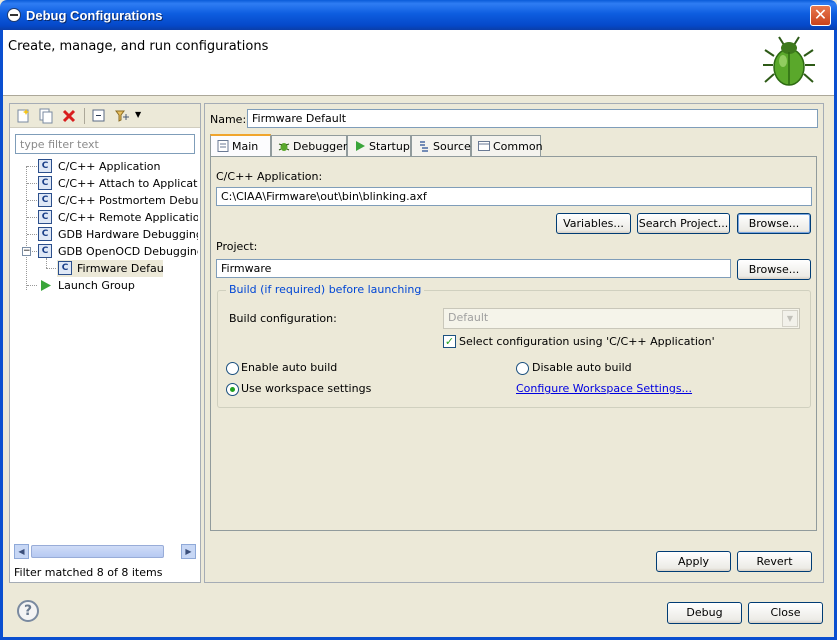  I want to click on revert-button: Revert, so click(774, 561).